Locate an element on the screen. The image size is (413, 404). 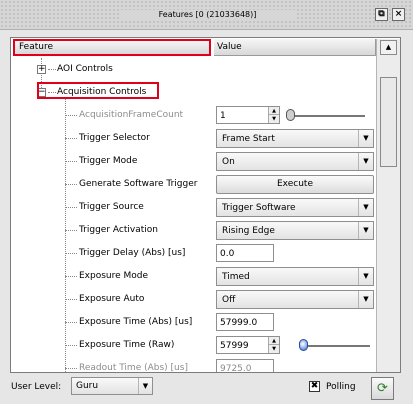
feature-name: Readout Time (Abs) [us] is located at coordinates (133, 368).